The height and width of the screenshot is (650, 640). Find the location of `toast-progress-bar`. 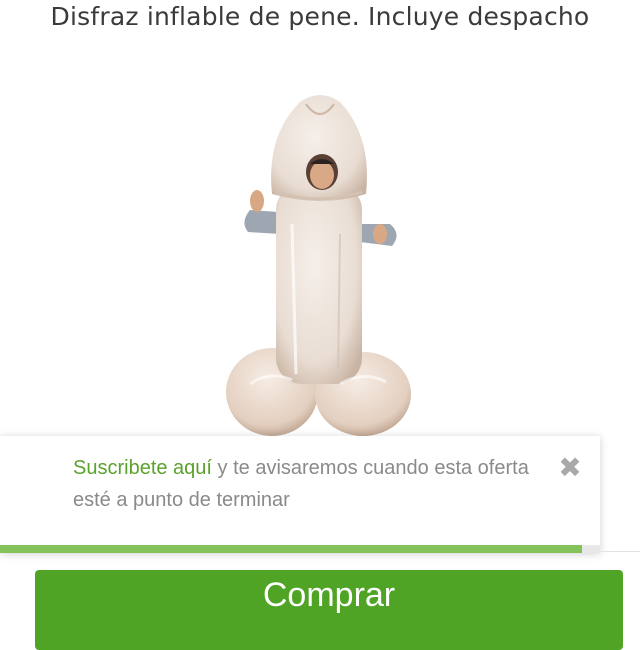

toast-progress-bar is located at coordinates (300, 549).